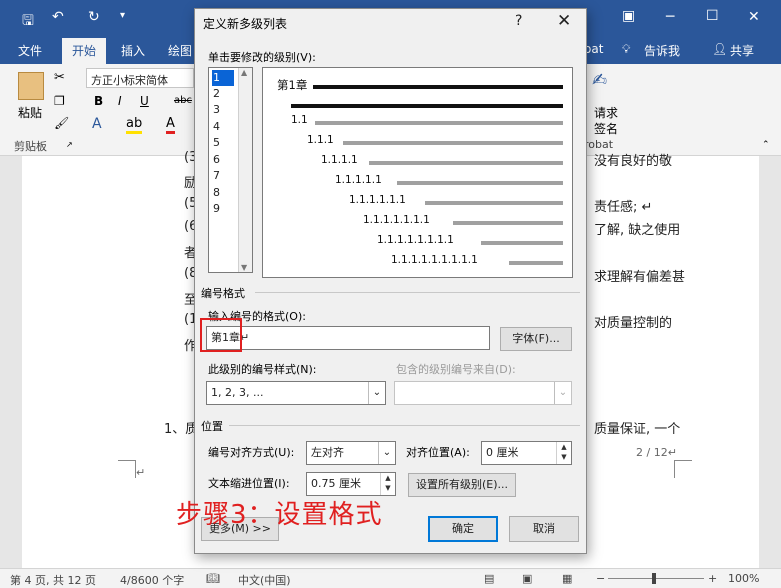 Image resolution: width=781 pixels, height=588 pixels. What do you see at coordinates (417, 292) in the screenshot?
I see `section-divider` at bounding box center [417, 292].